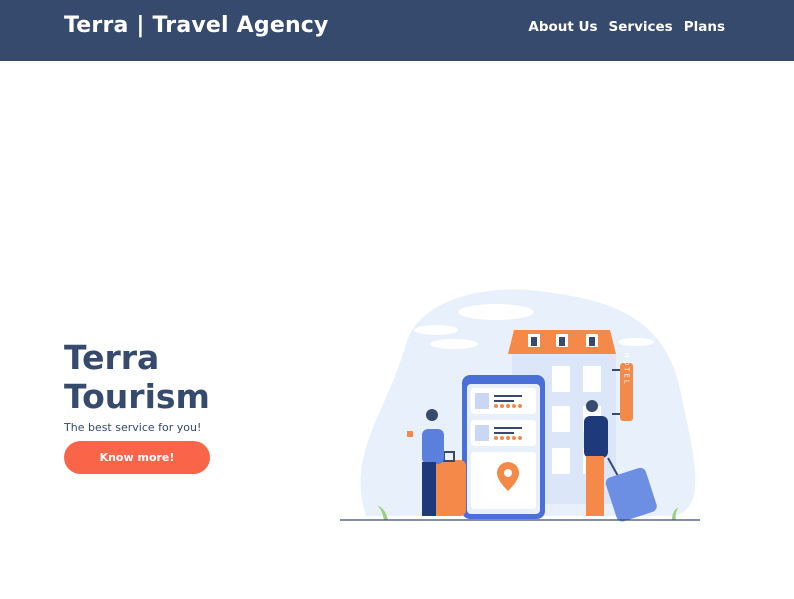  Describe the element at coordinates (503, 447) in the screenshot. I see `phone-app-icon` at that location.